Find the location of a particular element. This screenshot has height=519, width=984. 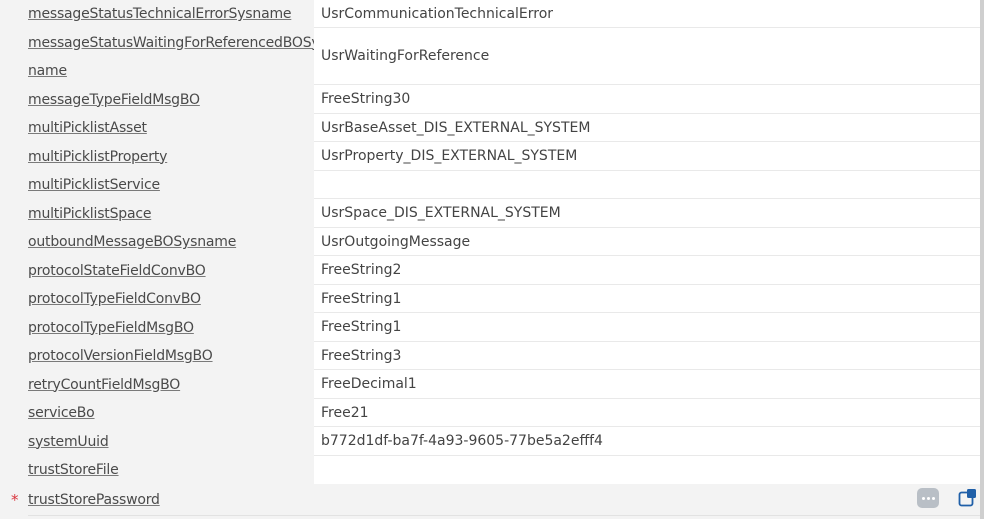

field-label: retryCountFieldMsgBO is located at coordinates (104, 384).